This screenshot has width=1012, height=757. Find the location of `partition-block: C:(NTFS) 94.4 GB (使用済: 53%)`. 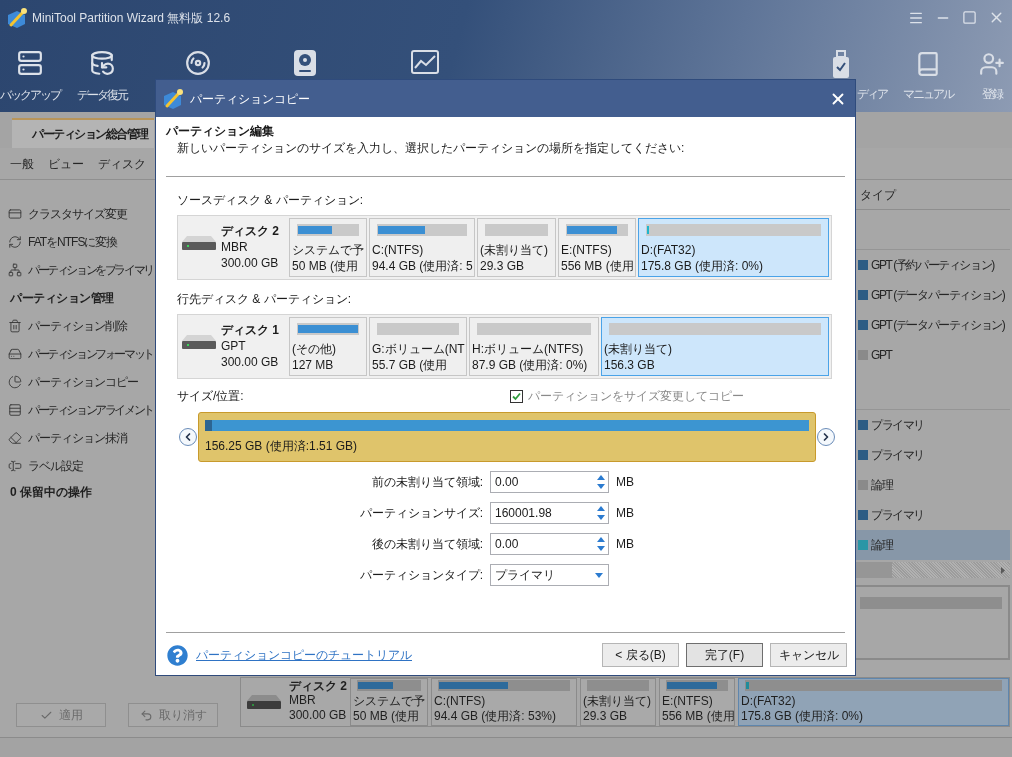

partition-block: C:(NTFS) 94.4 GB (使用済: 53%) is located at coordinates (504, 702).